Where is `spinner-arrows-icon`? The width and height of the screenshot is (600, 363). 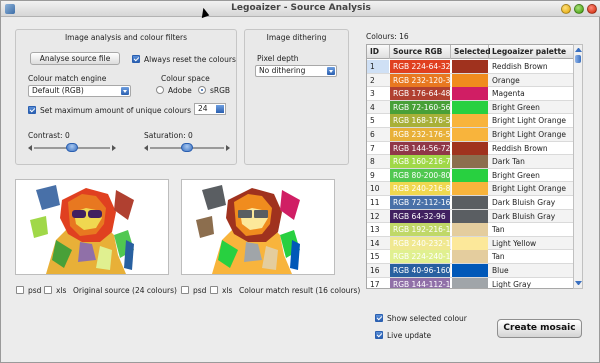
spinner-arrows-icon is located at coordinates (220, 109).